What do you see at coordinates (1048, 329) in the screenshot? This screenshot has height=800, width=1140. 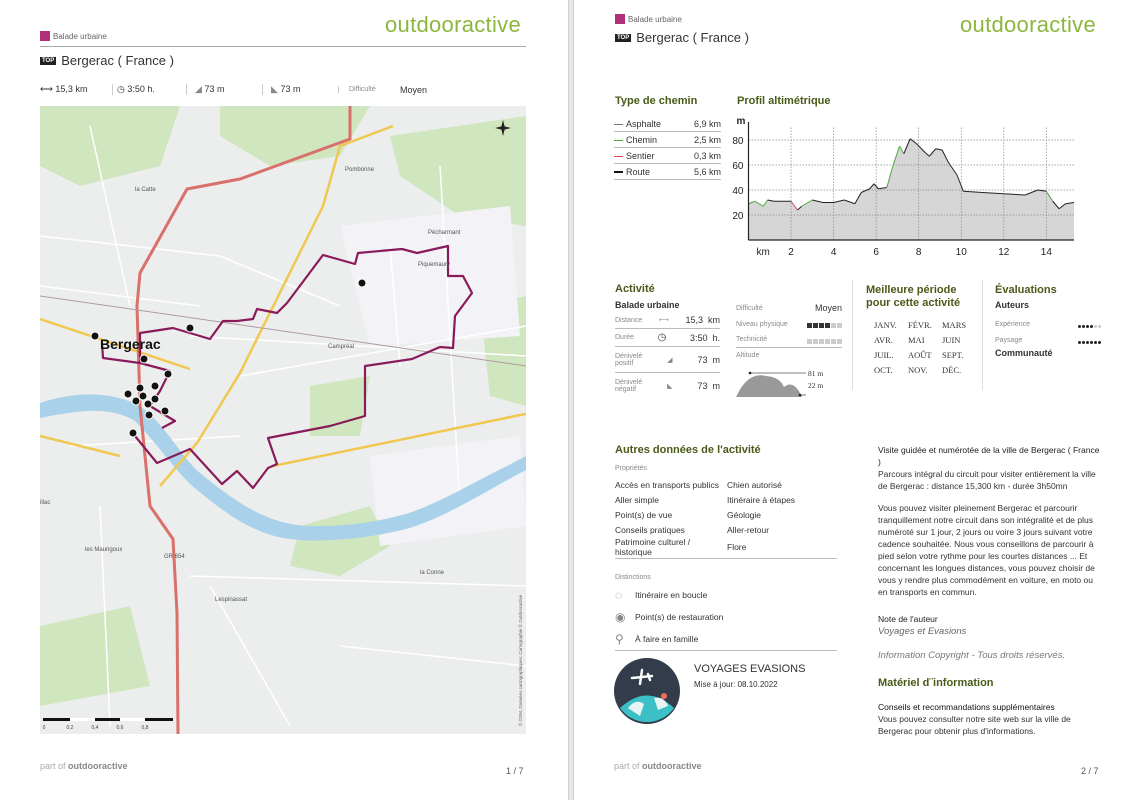 I see `ratings: Auteurs Expérience Paysage Communauté` at bounding box center [1048, 329].